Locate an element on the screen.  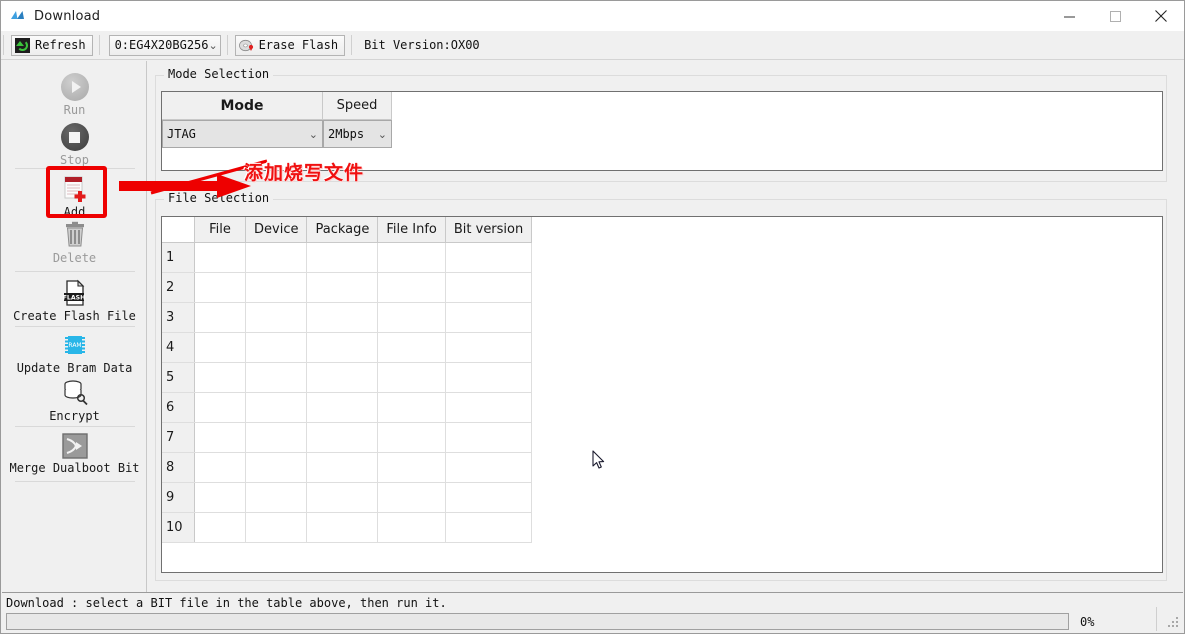
table-row: 5 is located at coordinates (347, 377).